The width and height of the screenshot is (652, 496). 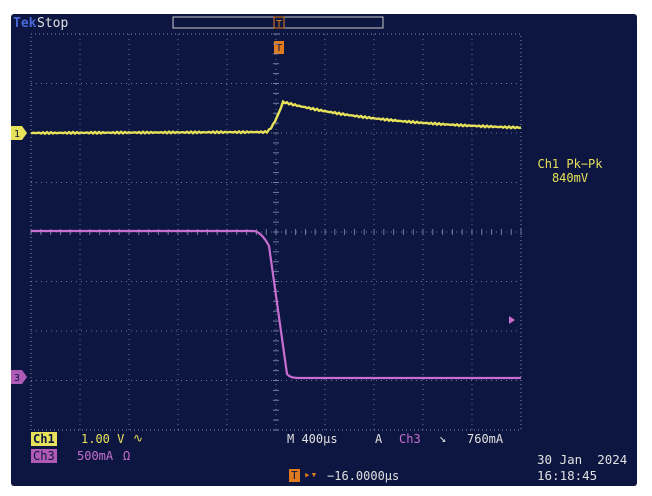 I want to click on ch3-marker-label: 3, so click(x=17, y=378).